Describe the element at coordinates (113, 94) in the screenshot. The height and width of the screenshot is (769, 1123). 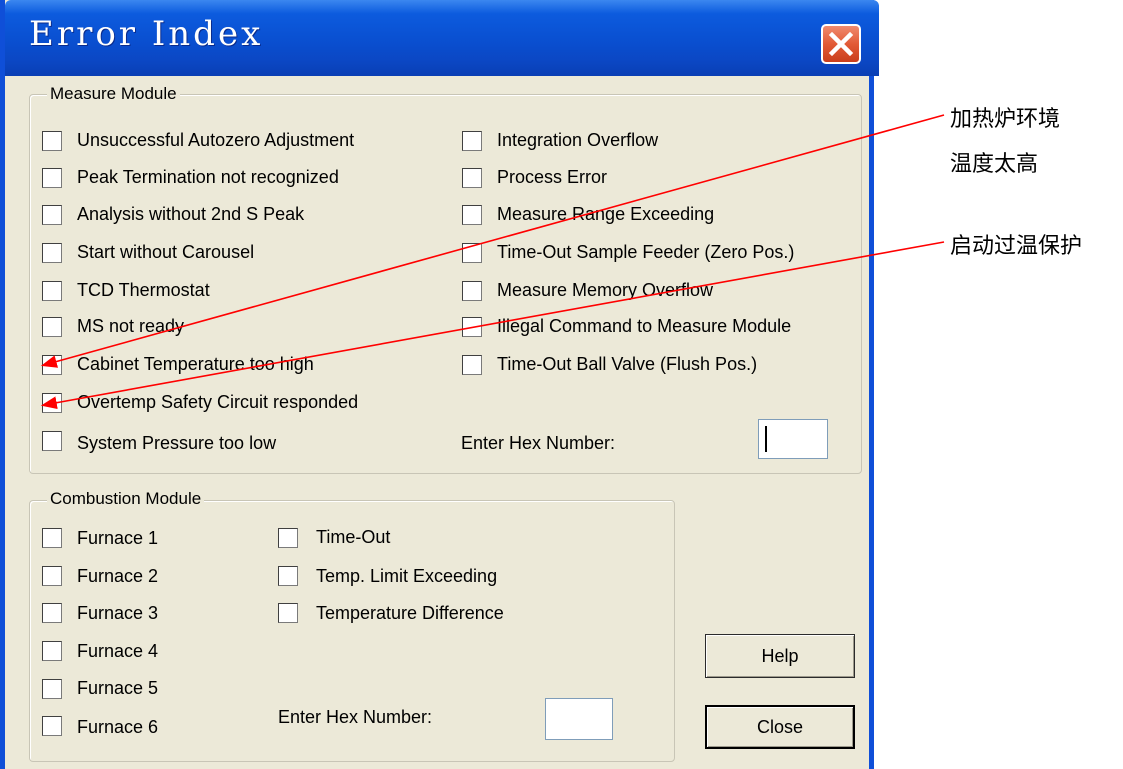
I see `measure-module-label: Measure Module` at that location.